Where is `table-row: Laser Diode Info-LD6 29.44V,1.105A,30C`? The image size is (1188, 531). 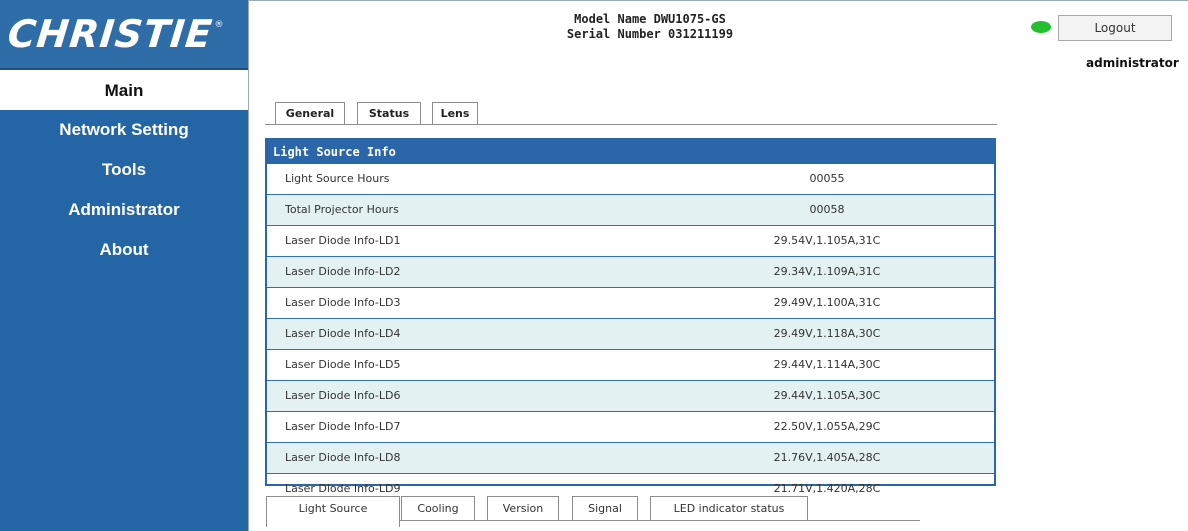 table-row: Laser Diode Info-LD6 29.44V,1.105A,30C is located at coordinates (630, 396).